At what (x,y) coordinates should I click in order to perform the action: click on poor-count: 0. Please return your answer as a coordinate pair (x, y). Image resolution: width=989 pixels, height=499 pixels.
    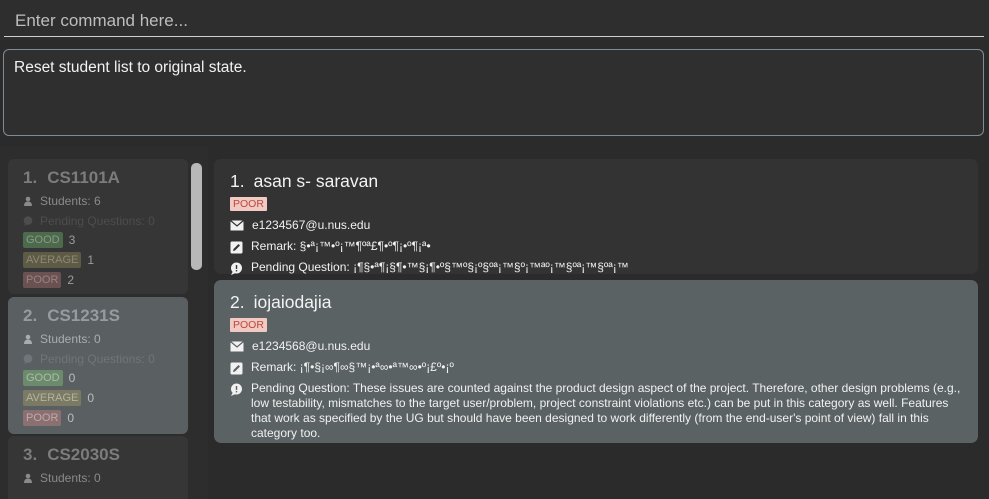
    Looking at the image, I should click on (71, 418).